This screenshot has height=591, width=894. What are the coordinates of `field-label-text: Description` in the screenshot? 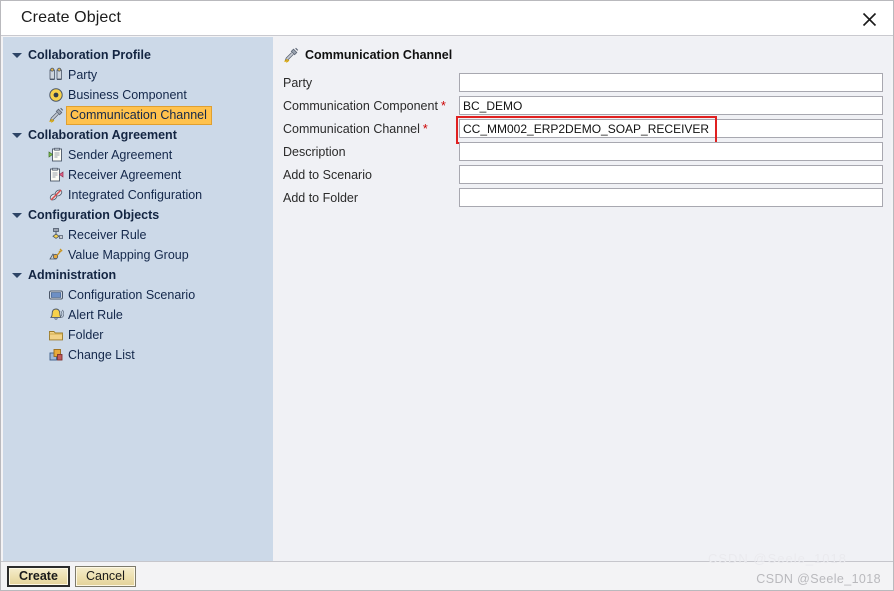 It's located at (314, 152).